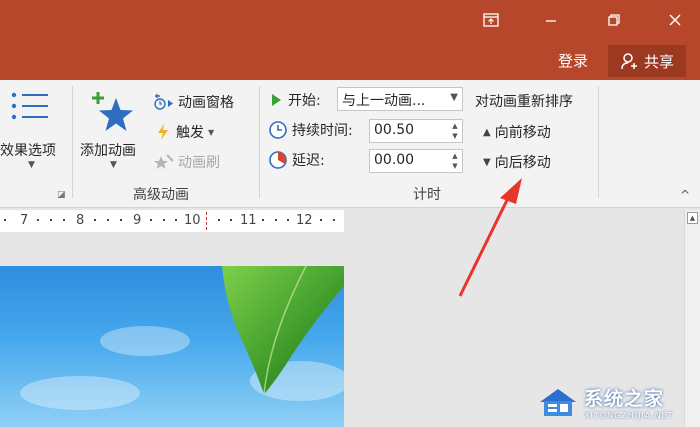 The height and width of the screenshot is (427, 700). I want to click on minimize-button, so click(551, 20).